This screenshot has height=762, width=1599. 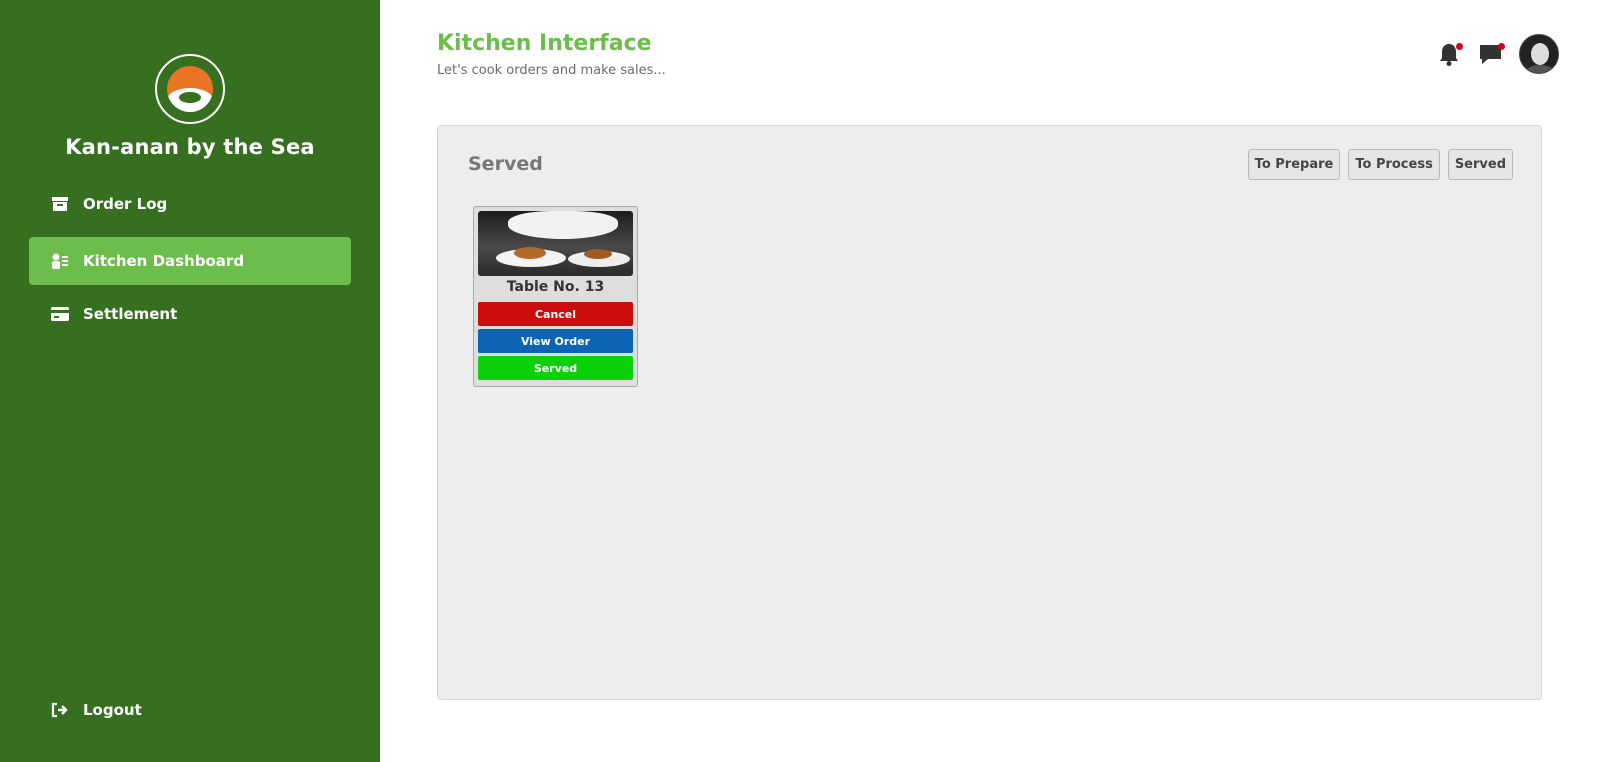 What do you see at coordinates (555, 341) in the screenshot?
I see `view-order-button: View Order` at bounding box center [555, 341].